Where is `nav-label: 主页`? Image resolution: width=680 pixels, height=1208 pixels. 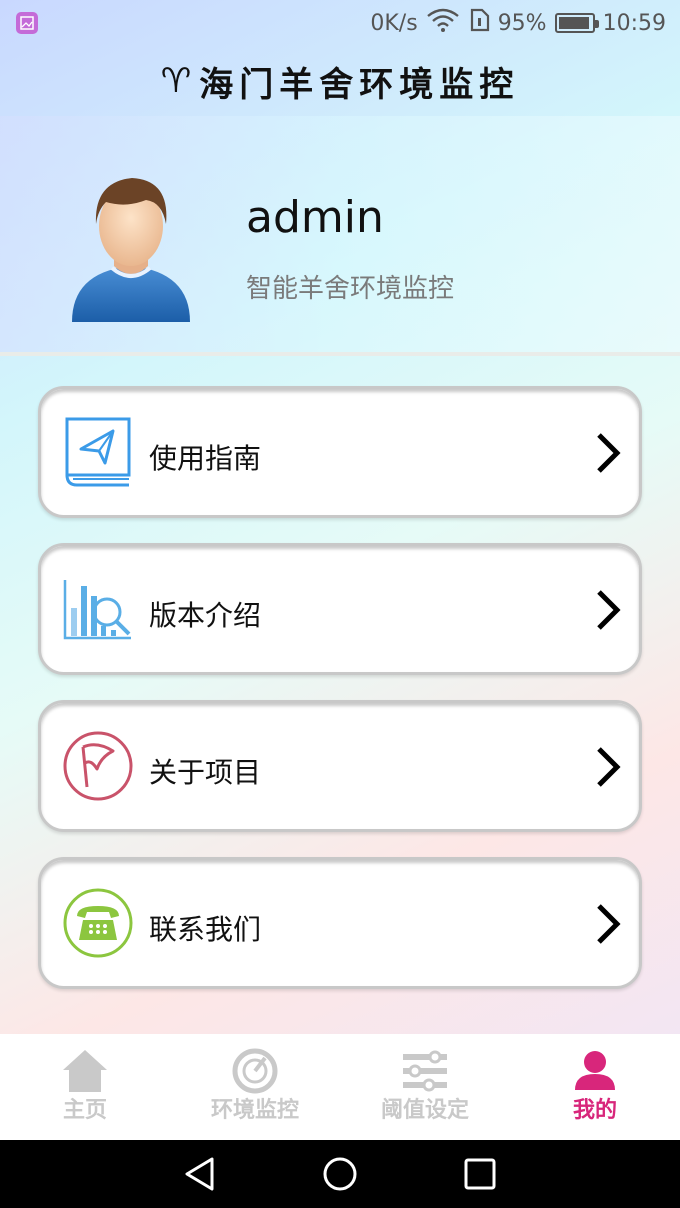 nav-label: 主页 is located at coordinates (84, 1110).